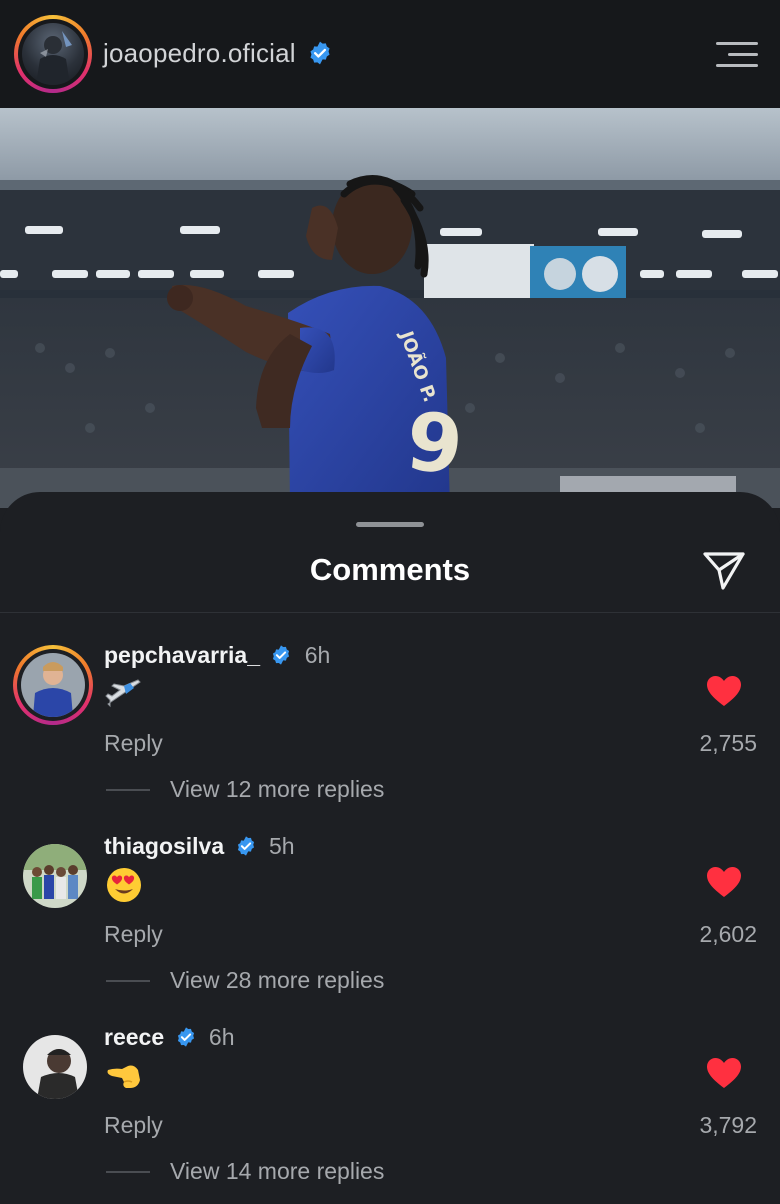 The height and width of the screenshot is (1204, 780). Describe the element at coordinates (434, 443) in the screenshot. I see `svg-text: 9` at that location.